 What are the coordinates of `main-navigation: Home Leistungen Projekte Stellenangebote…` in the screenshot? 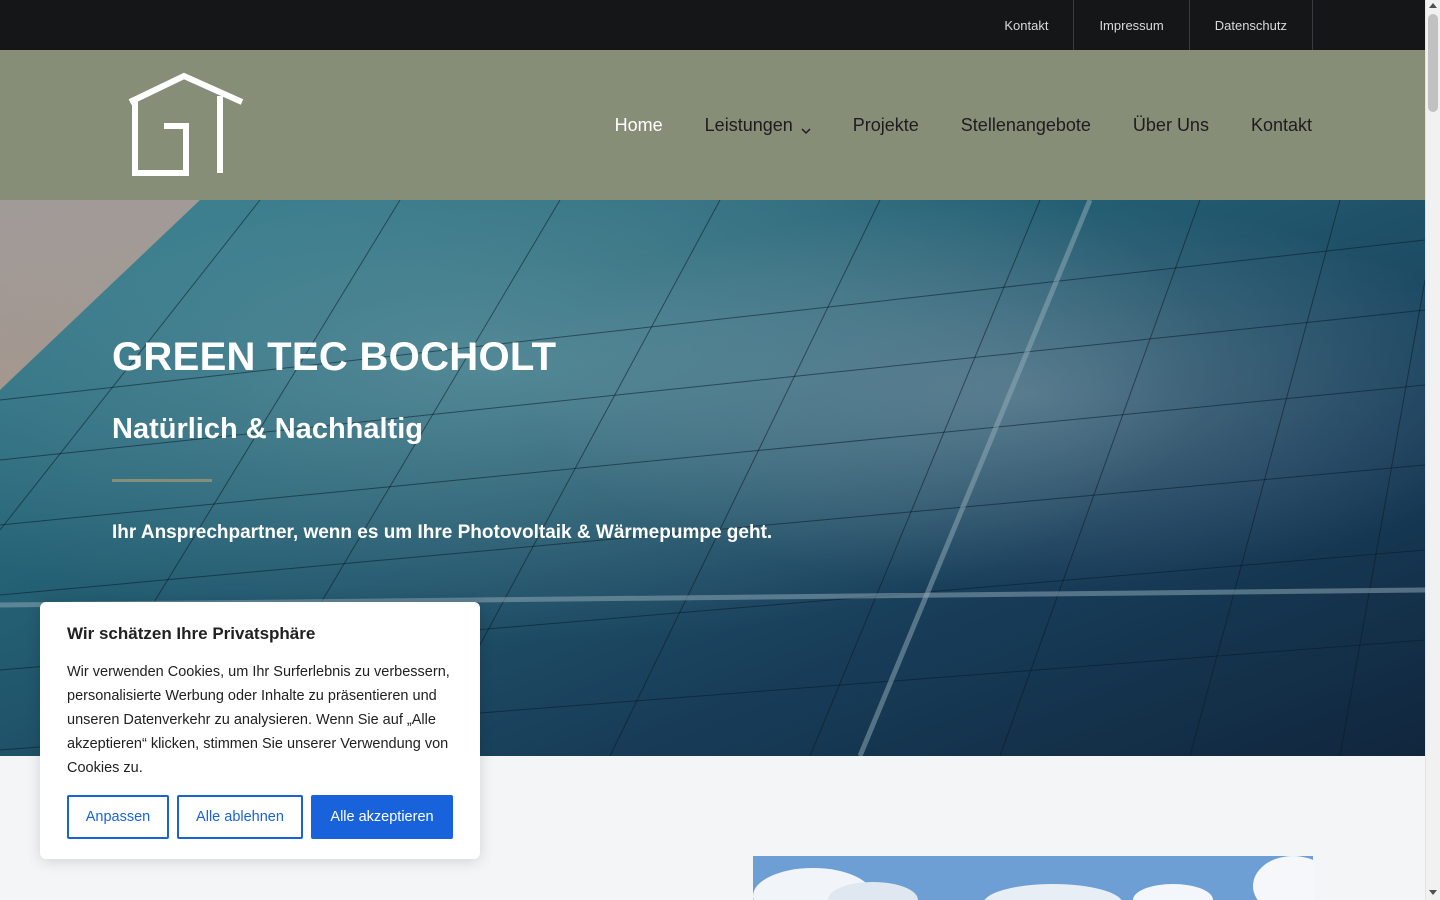 It's located at (963, 125).